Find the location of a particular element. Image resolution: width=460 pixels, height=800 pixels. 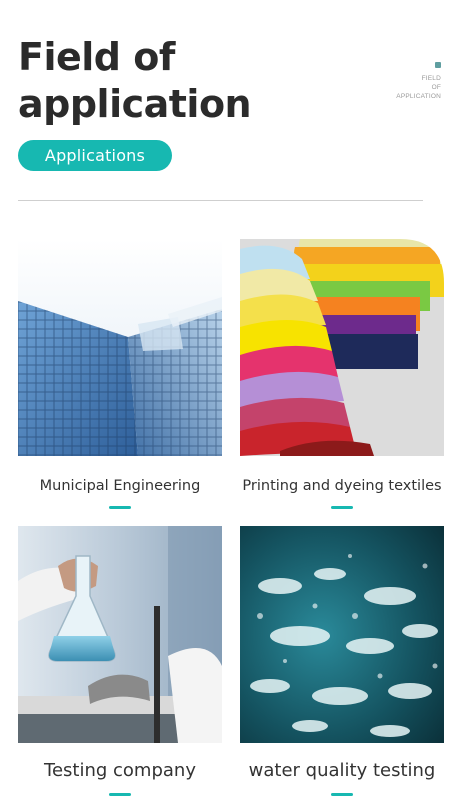

card-printing-dyeing-textiles: Printing and dyeing textiles is located at coordinates (342, 374).